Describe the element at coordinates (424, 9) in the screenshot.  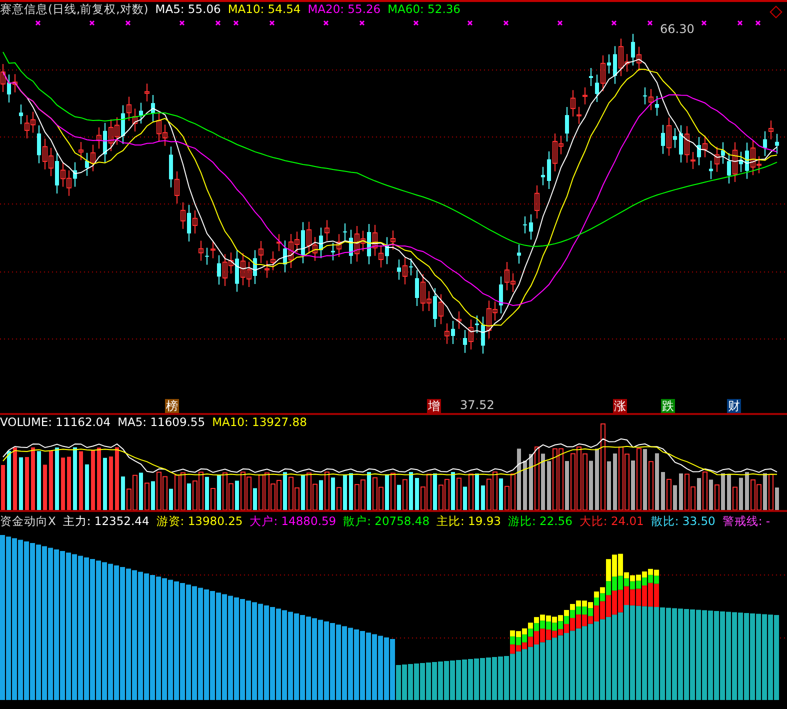
I see `legend-value: MA60: 52.36` at that location.